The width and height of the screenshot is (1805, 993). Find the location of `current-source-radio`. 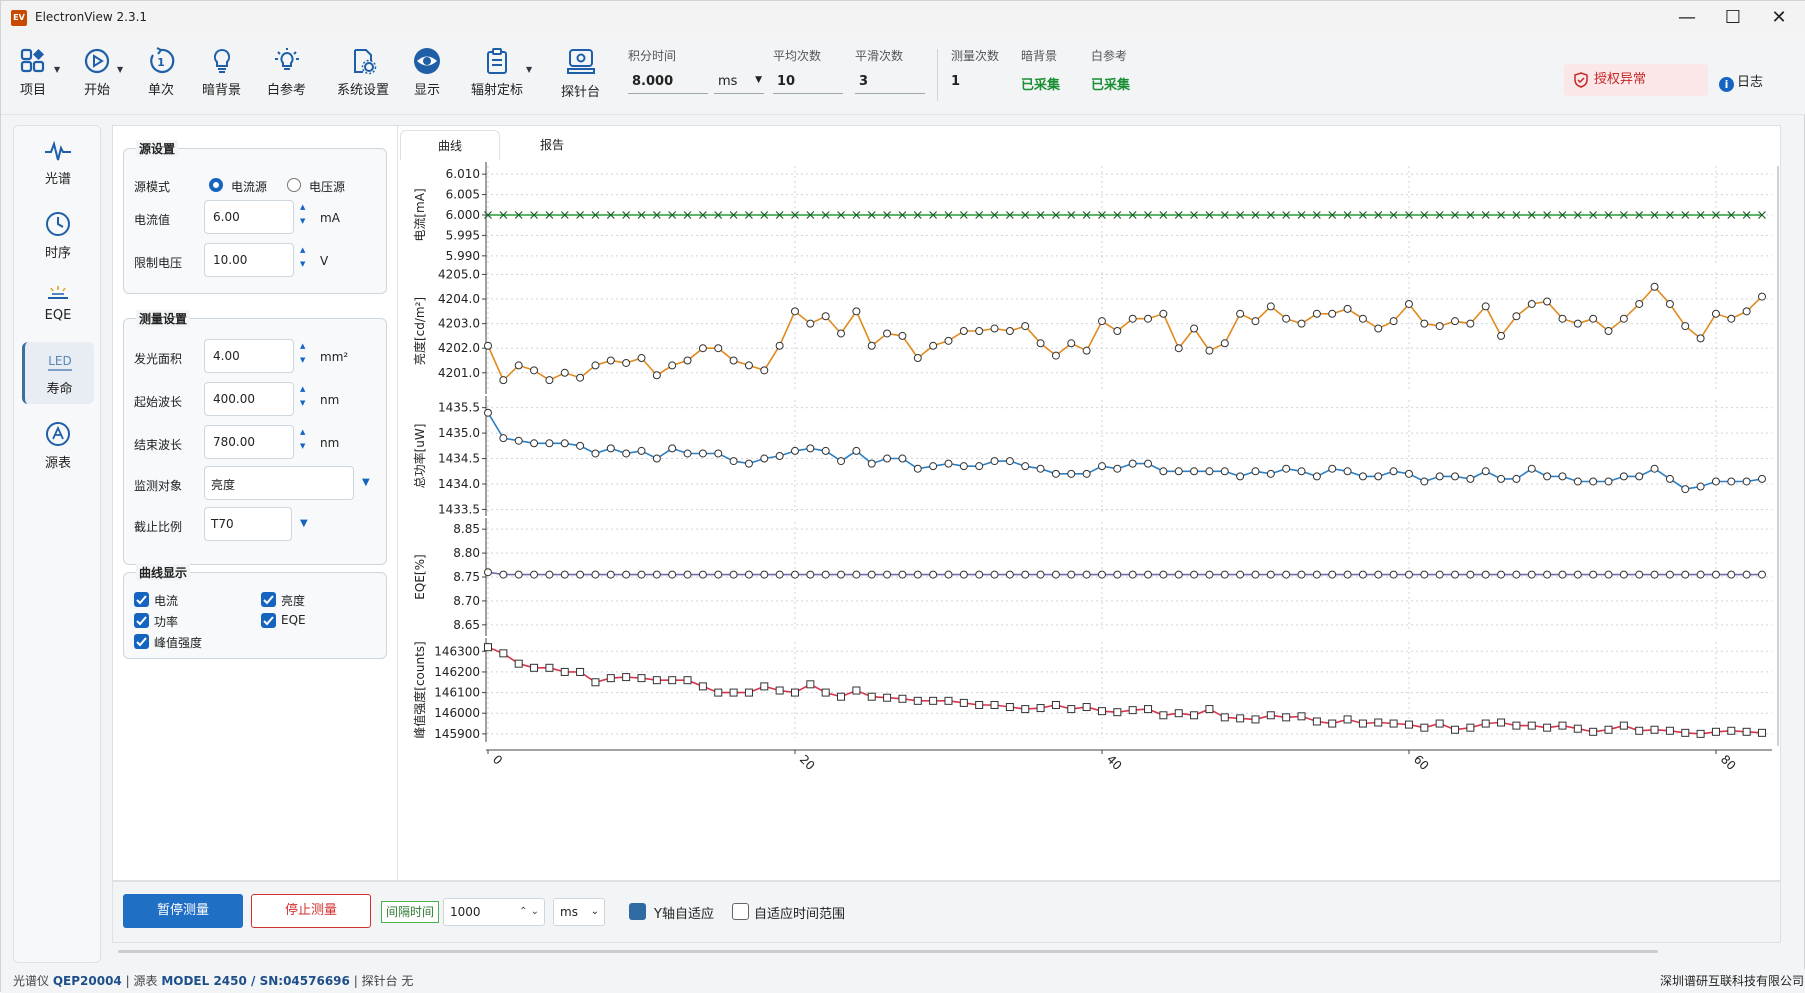

current-source-radio is located at coordinates (216, 185).